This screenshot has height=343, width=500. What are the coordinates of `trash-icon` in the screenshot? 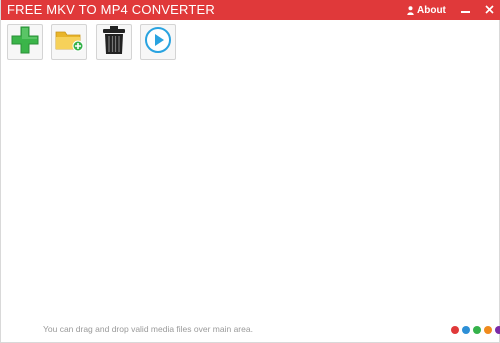 It's located at (114, 42).